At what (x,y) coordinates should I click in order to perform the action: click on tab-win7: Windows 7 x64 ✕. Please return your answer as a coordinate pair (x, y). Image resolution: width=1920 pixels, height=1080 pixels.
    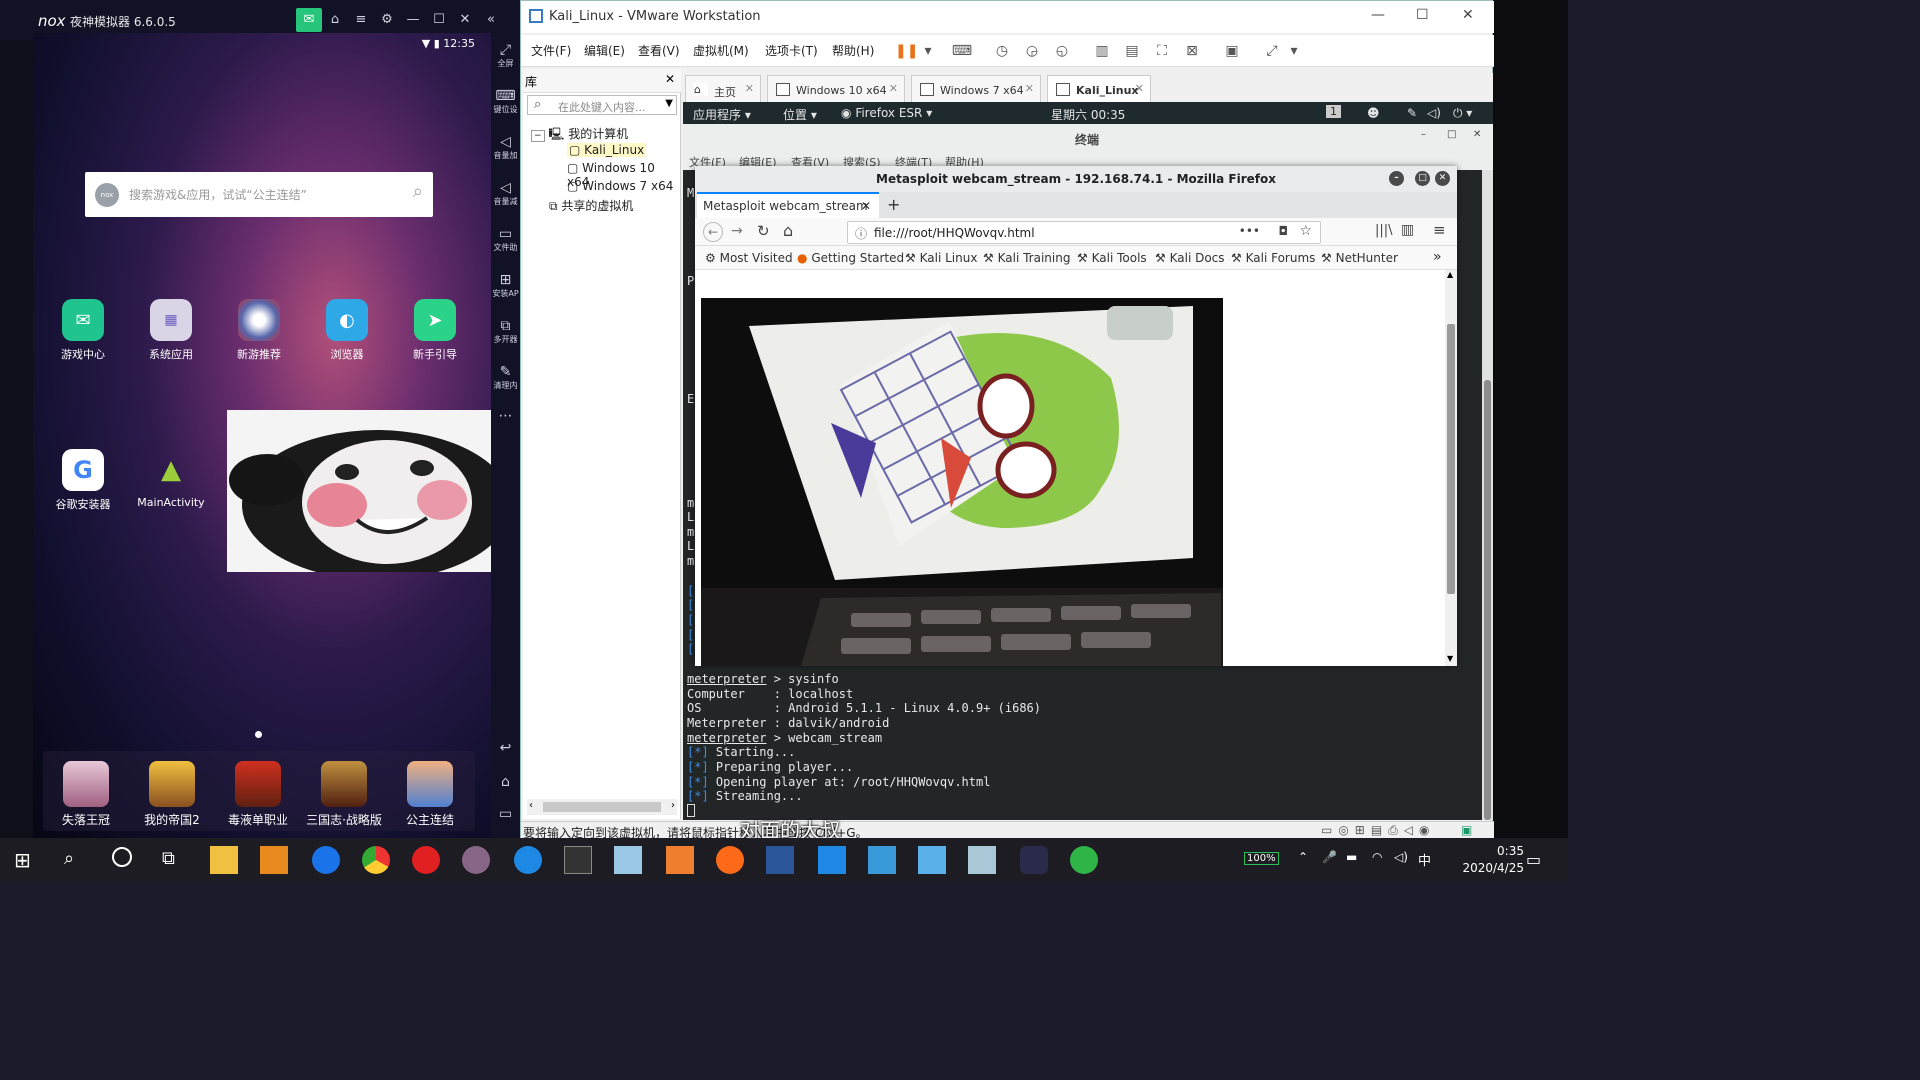
    Looking at the image, I should click on (976, 89).